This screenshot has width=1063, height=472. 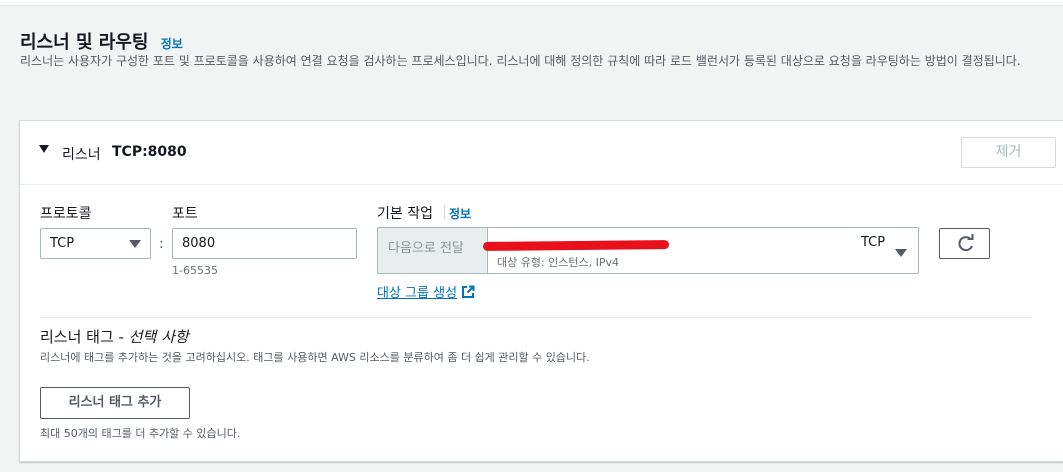 What do you see at coordinates (468, 291) in the screenshot?
I see `external-link-icon` at bounding box center [468, 291].